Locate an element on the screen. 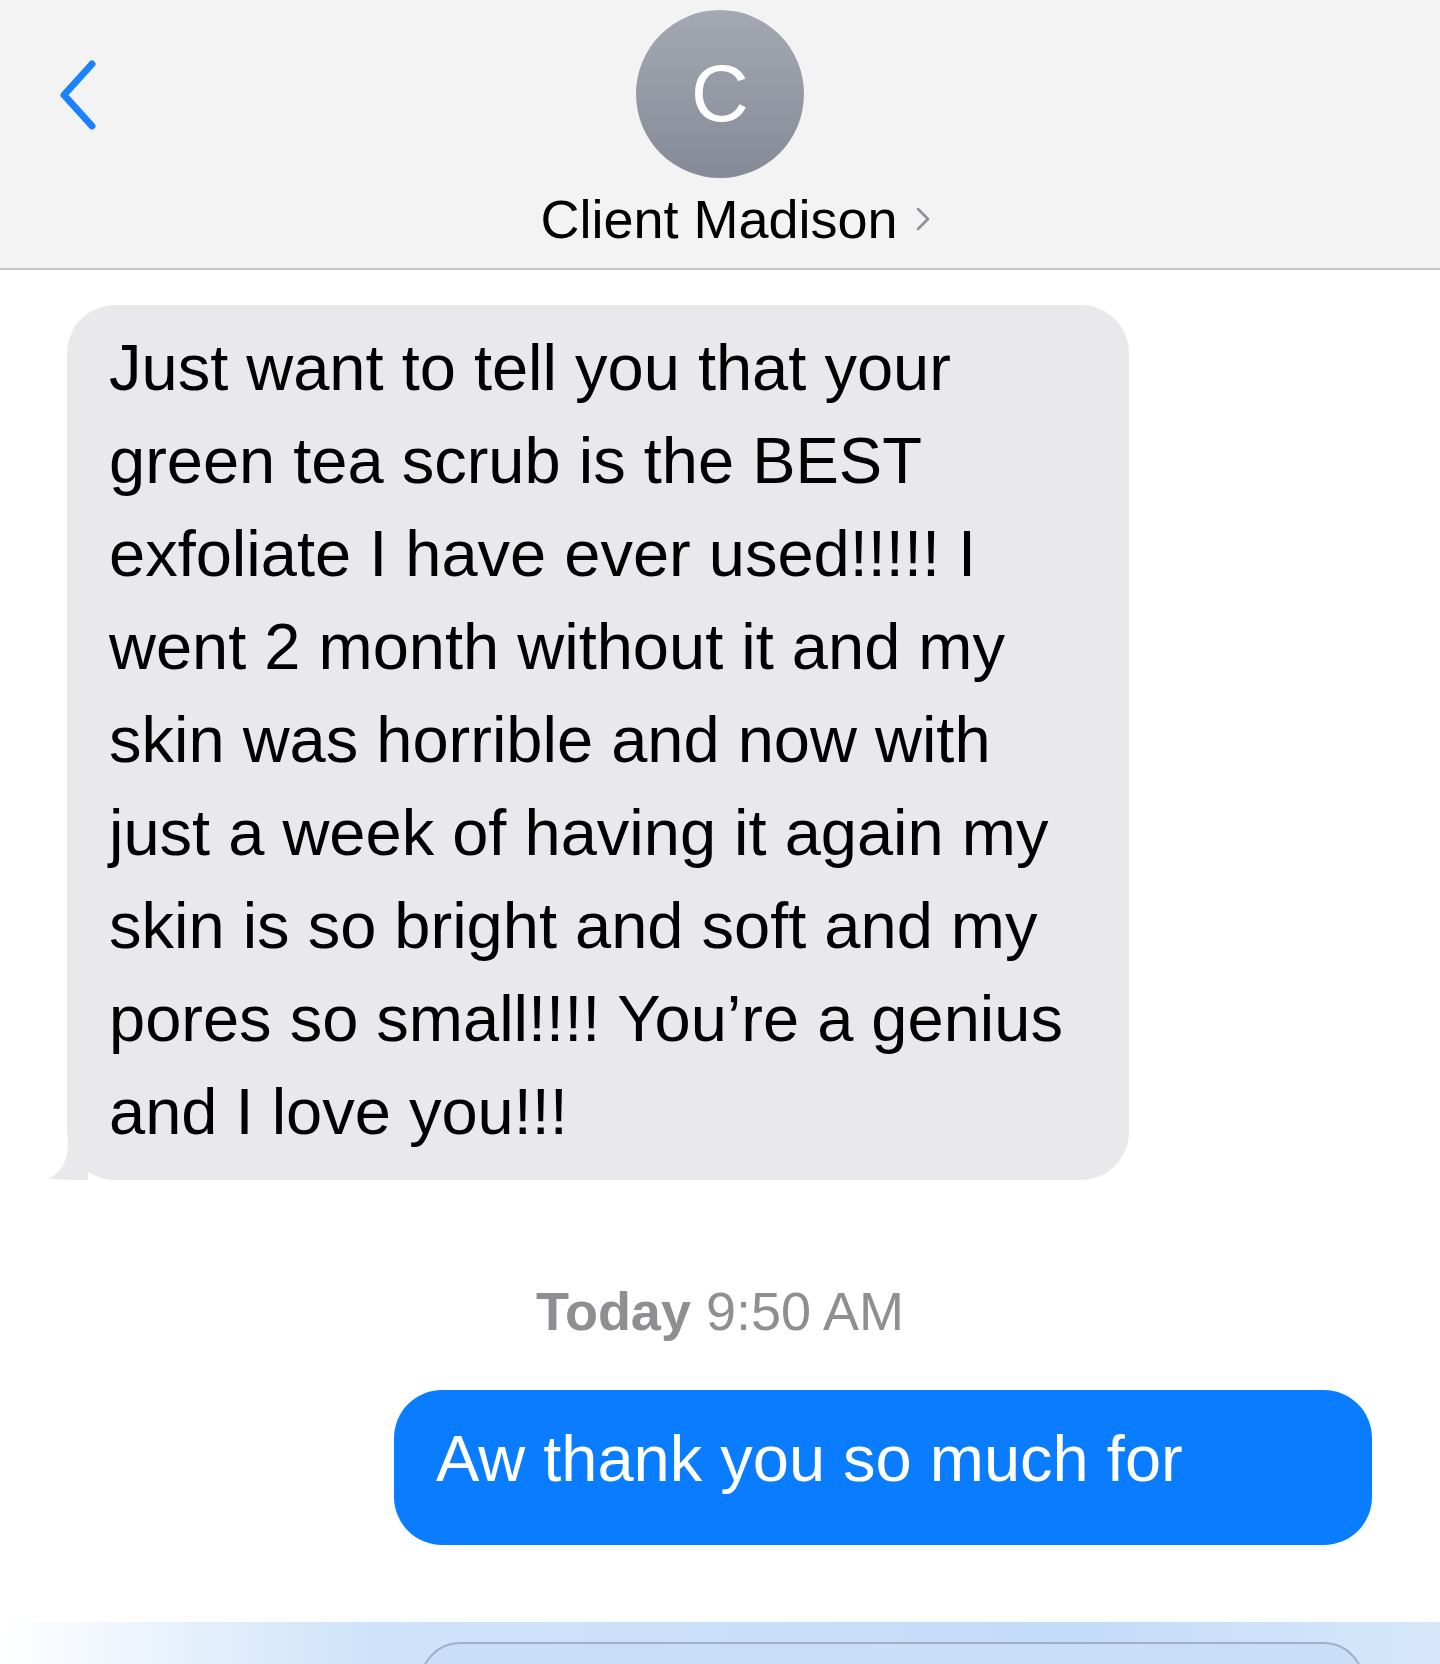 The height and width of the screenshot is (1664, 1440). contact-name: Client Madison is located at coordinates (719, 219).